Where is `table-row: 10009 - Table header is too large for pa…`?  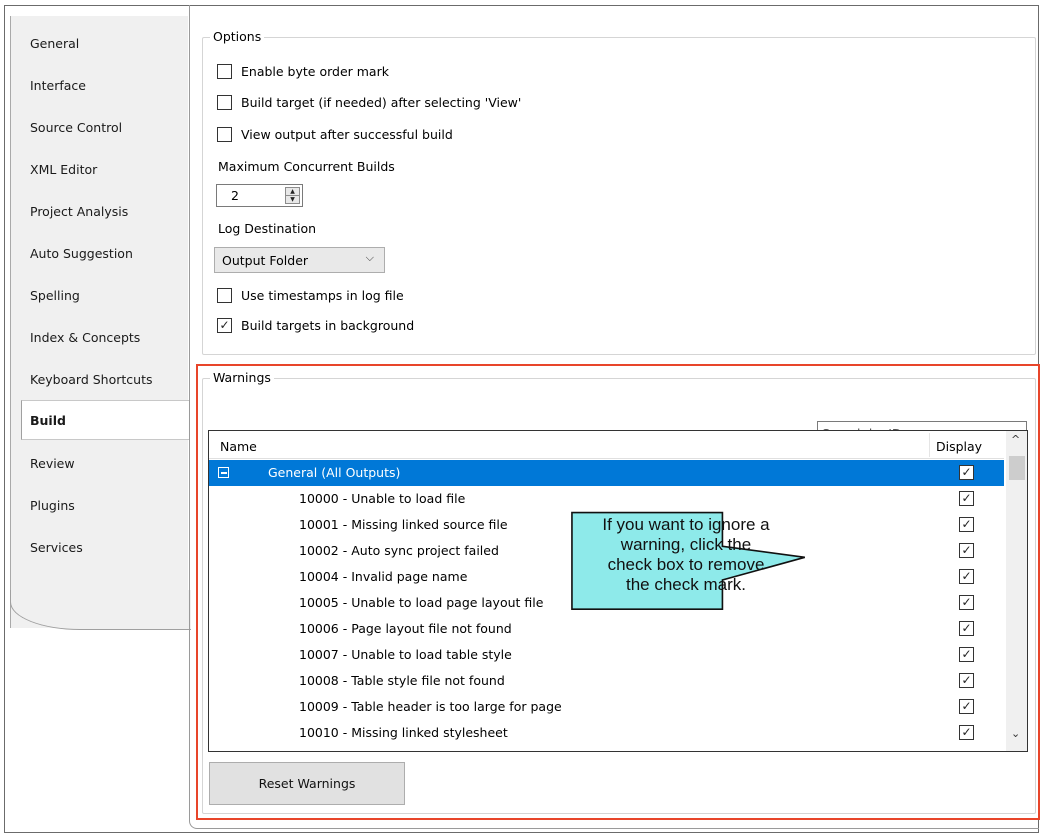
table-row: 10009 - Table header is too large for pa… is located at coordinates (606, 707).